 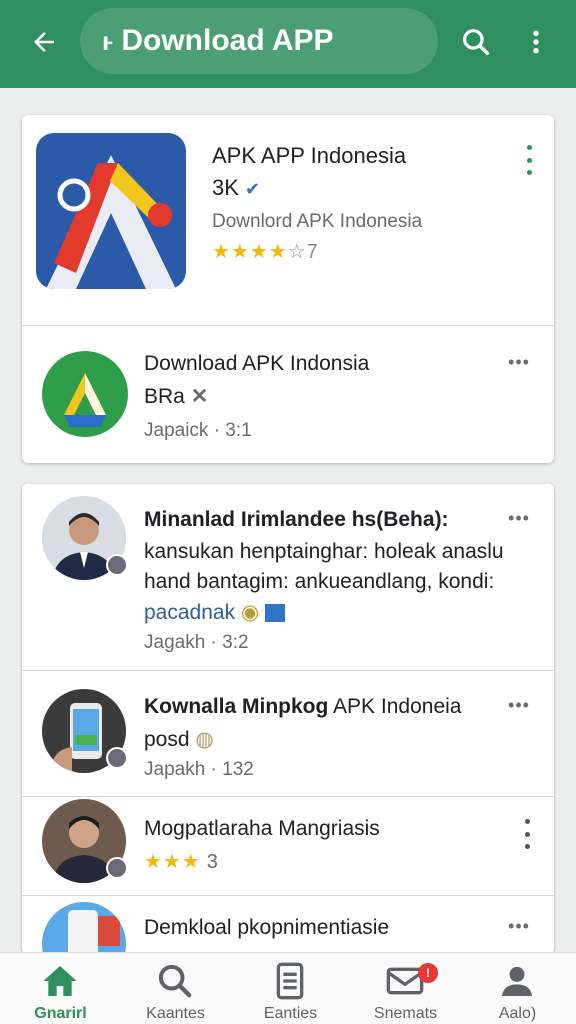 What do you see at coordinates (324, 551) in the screenshot?
I see `post-line: kansukan henptainghar: holeak anaslu` at bounding box center [324, 551].